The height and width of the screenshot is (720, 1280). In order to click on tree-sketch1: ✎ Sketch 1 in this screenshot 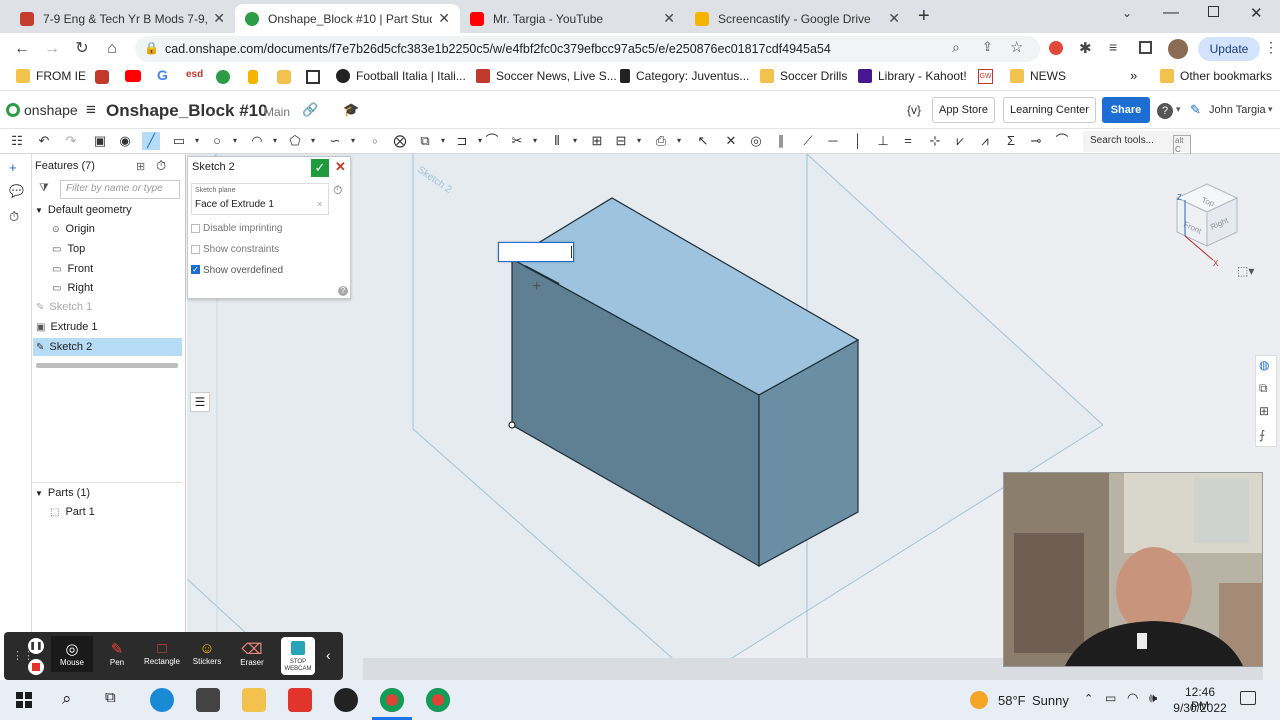, I will do `click(111, 307)`.